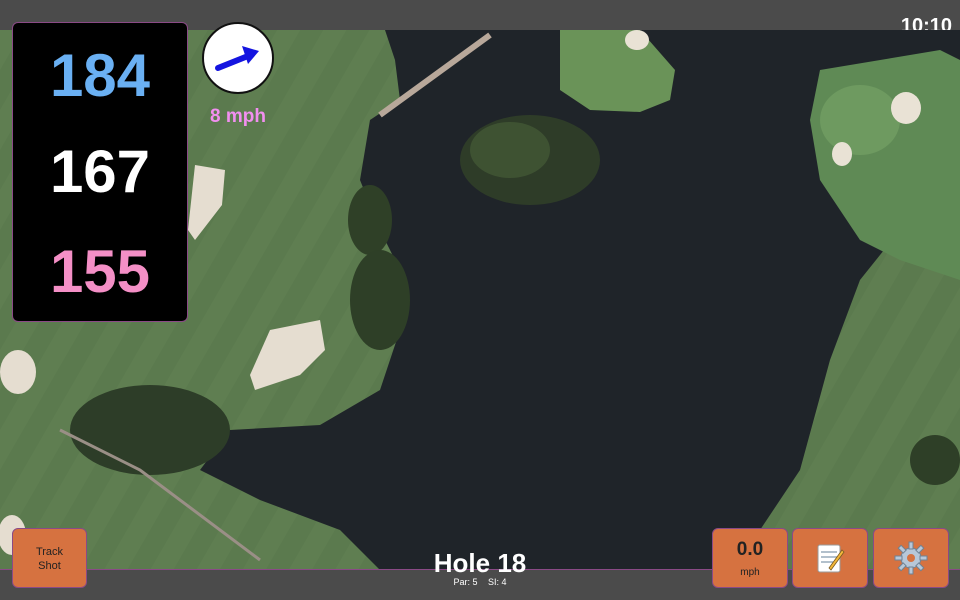 The width and height of the screenshot is (960, 600). I want to click on track-shot-label: Track Shot, so click(49, 559).